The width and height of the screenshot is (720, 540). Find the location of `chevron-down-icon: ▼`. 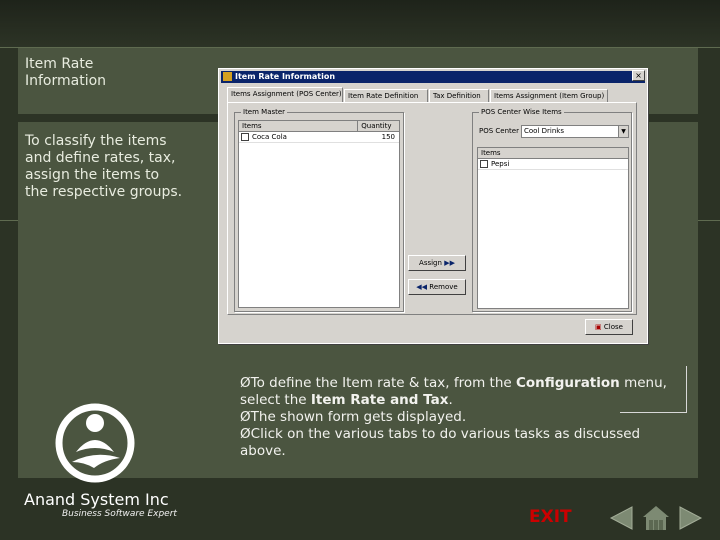

chevron-down-icon: ▼ is located at coordinates (623, 131).